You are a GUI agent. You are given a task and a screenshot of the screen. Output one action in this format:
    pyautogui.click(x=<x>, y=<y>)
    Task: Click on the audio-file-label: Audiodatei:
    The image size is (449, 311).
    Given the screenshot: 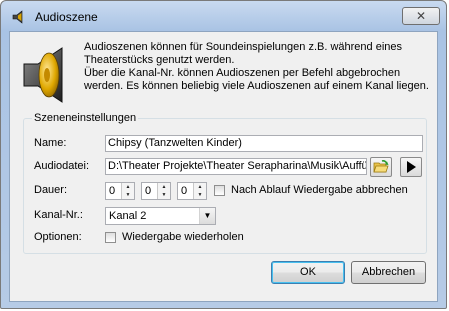 What is the action you would take?
    pyautogui.click(x=62, y=166)
    